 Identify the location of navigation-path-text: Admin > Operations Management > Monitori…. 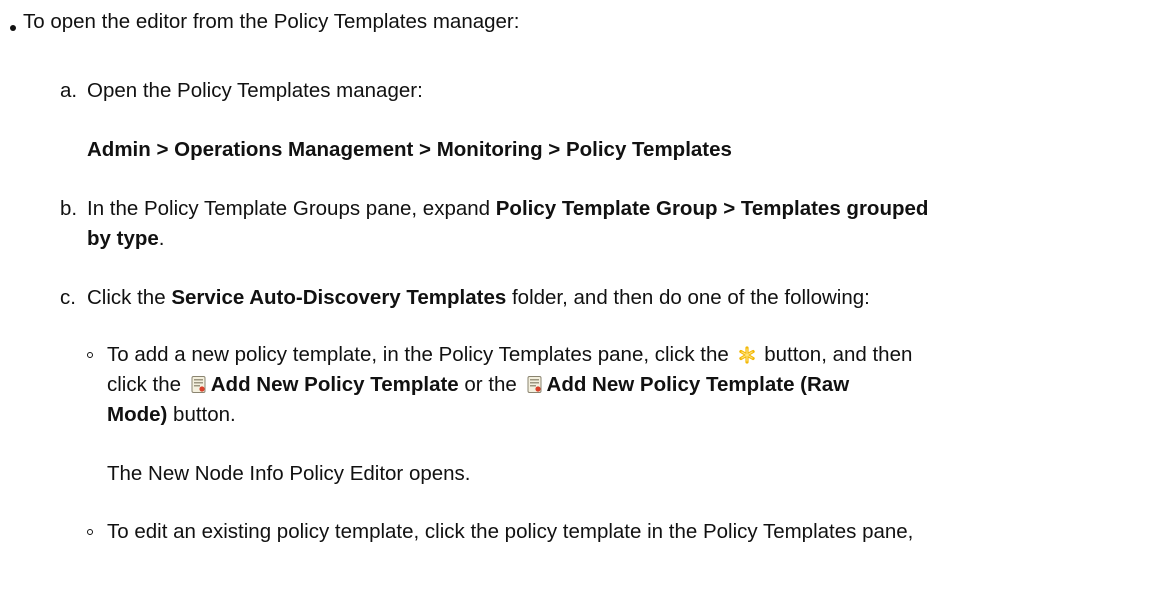
(409, 149).